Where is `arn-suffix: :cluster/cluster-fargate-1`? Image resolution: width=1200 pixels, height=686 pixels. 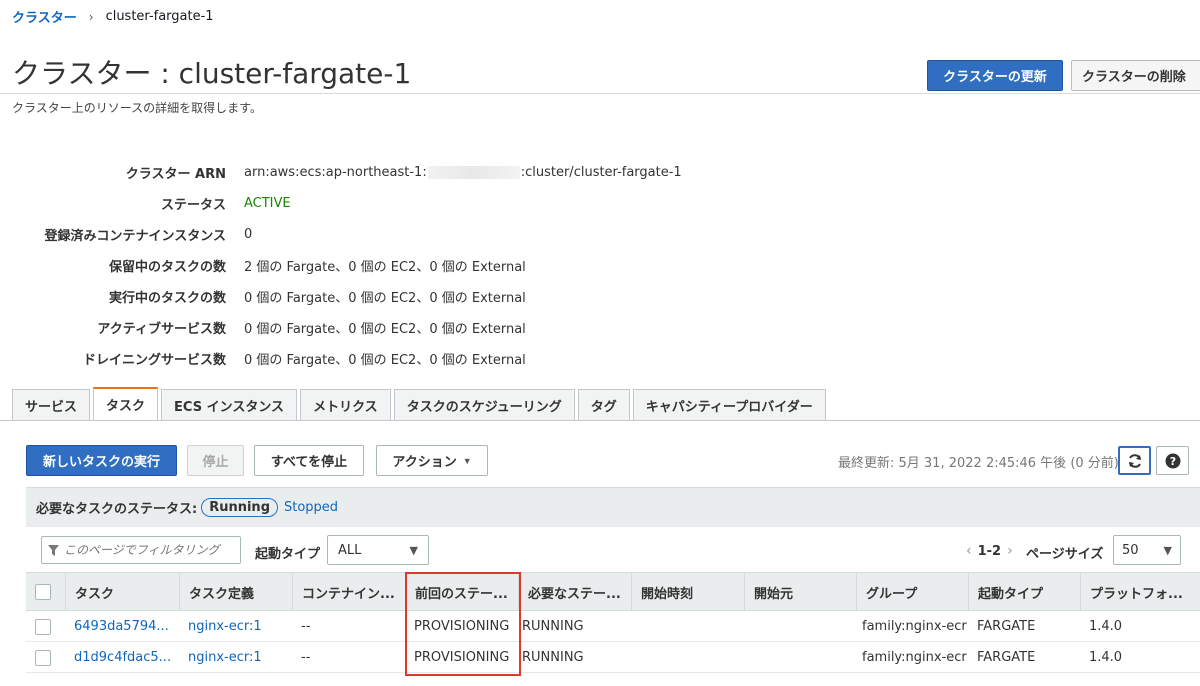 arn-suffix: :cluster/cluster-fargate-1 is located at coordinates (601, 172).